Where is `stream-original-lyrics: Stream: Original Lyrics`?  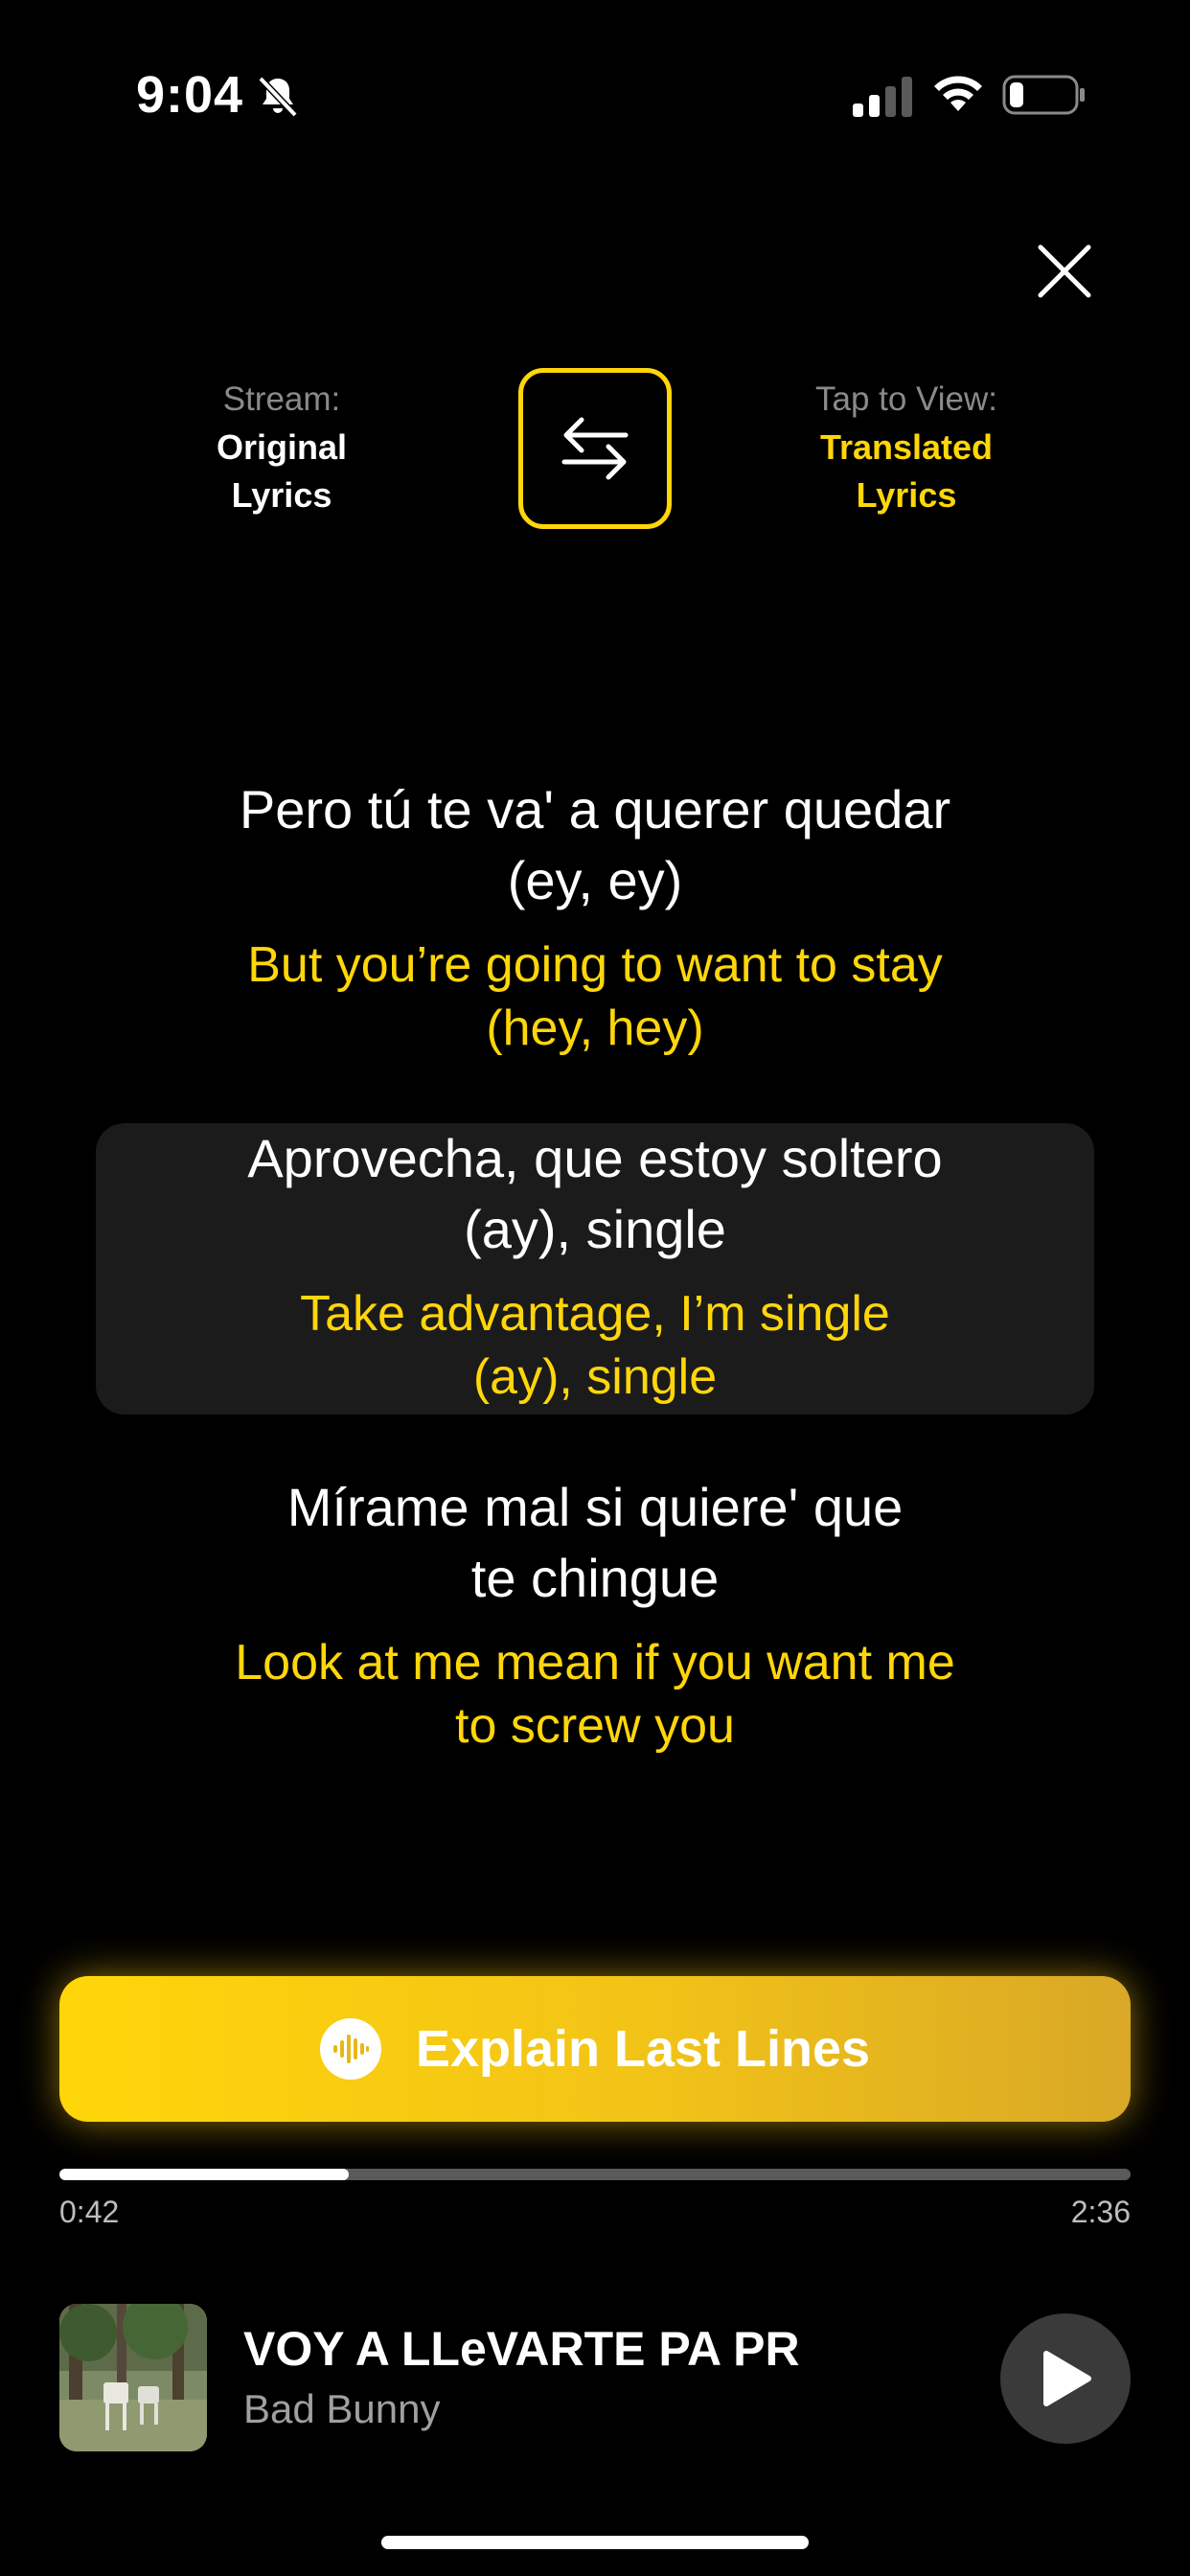
stream-original-lyrics: Stream: Original Lyrics is located at coordinates (281, 447).